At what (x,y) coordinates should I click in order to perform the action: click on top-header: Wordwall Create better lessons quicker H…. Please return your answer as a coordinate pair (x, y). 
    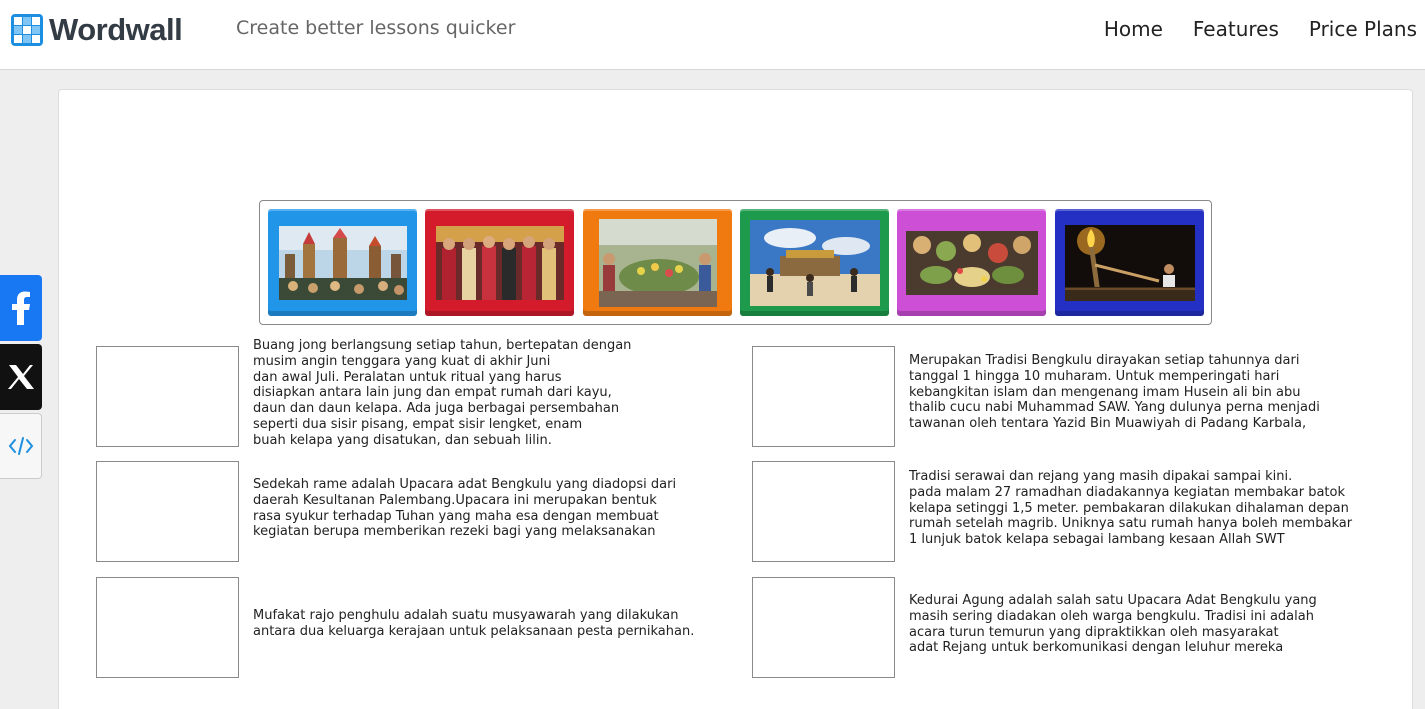
    Looking at the image, I should click on (712, 35).